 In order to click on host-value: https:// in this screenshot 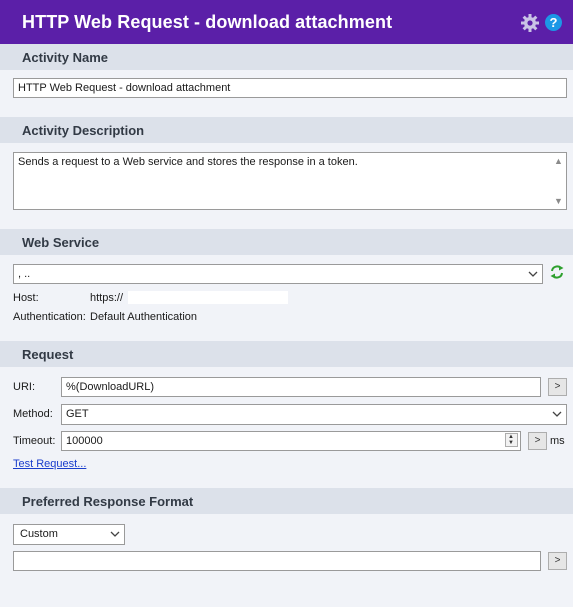, I will do `click(107, 298)`.